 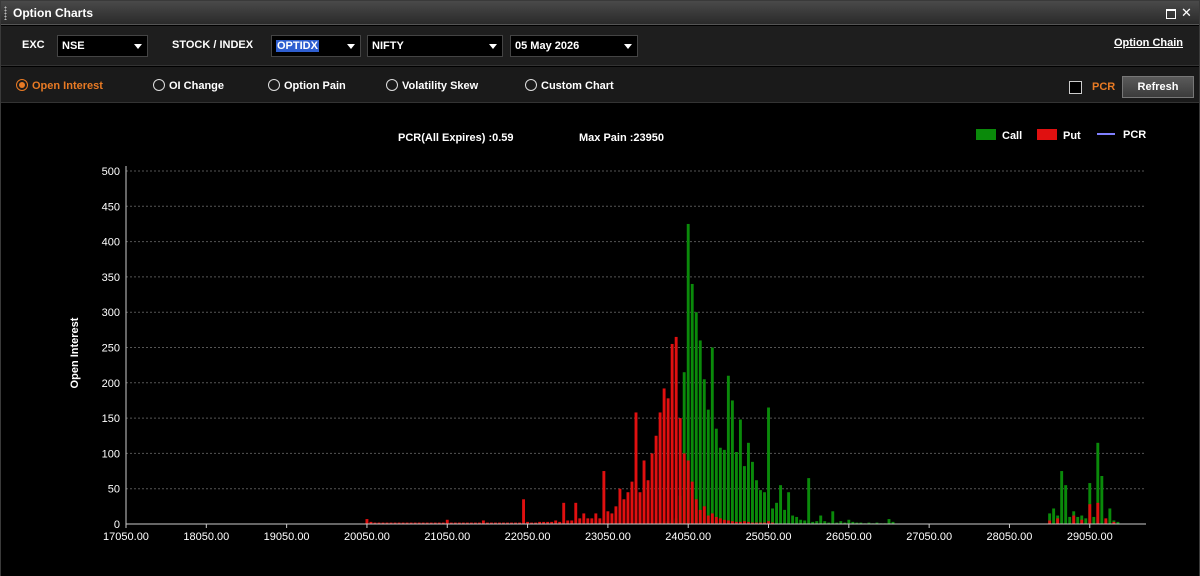 I want to click on pcr-checkbox, so click(x=1075, y=87).